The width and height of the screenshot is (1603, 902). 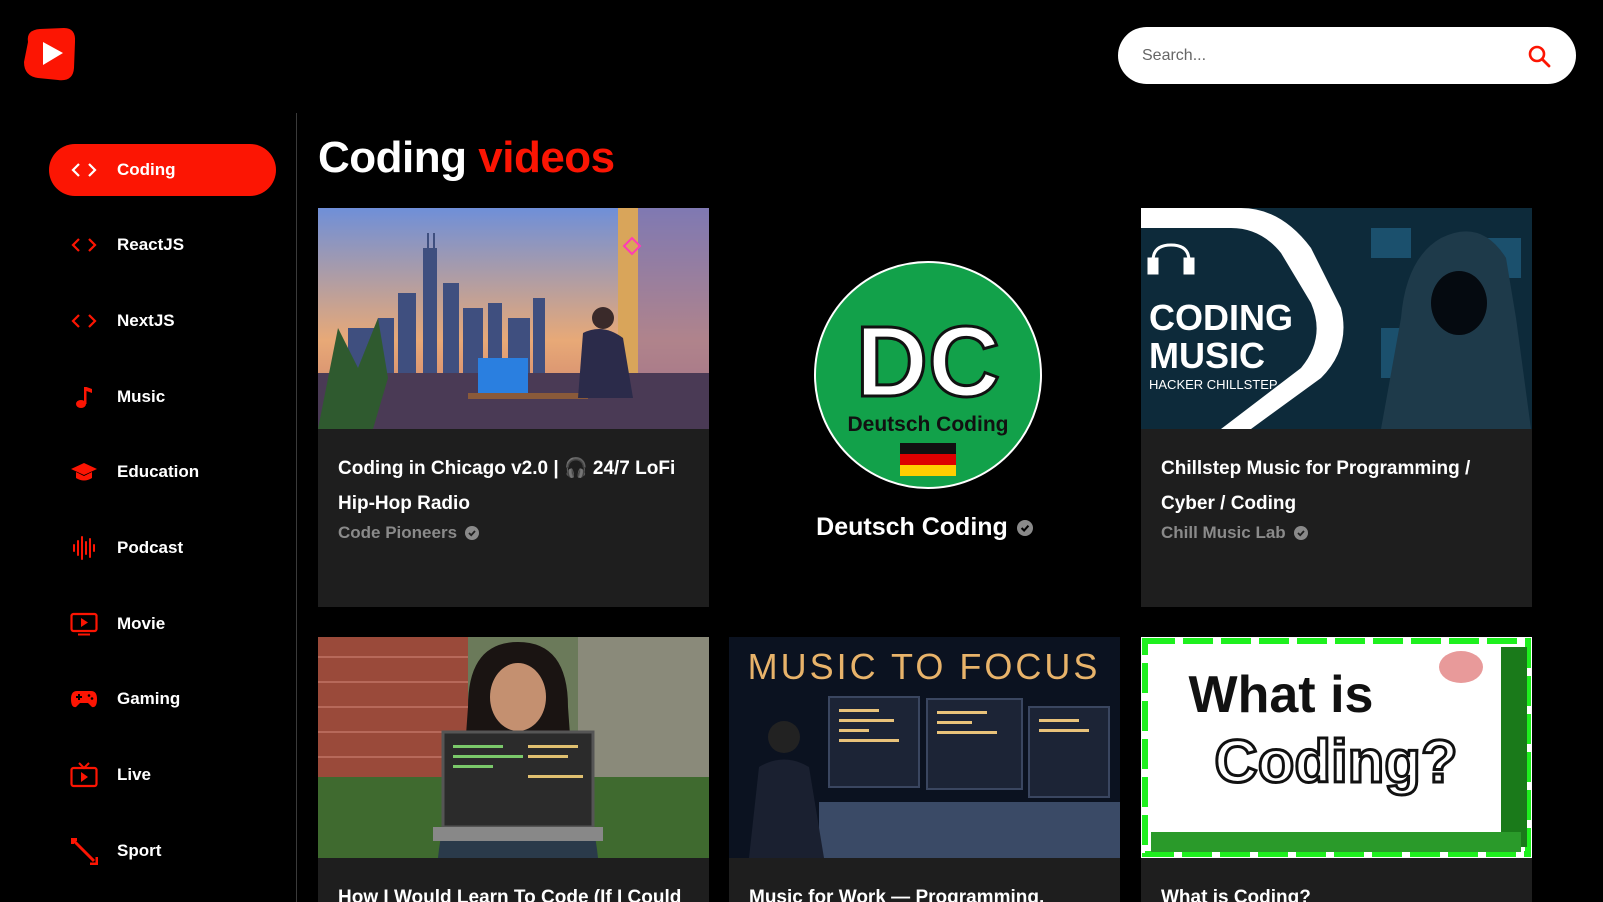 What do you see at coordinates (84, 775) in the screenshot?
I see `tv-icon` at bounding box center [84, 775].